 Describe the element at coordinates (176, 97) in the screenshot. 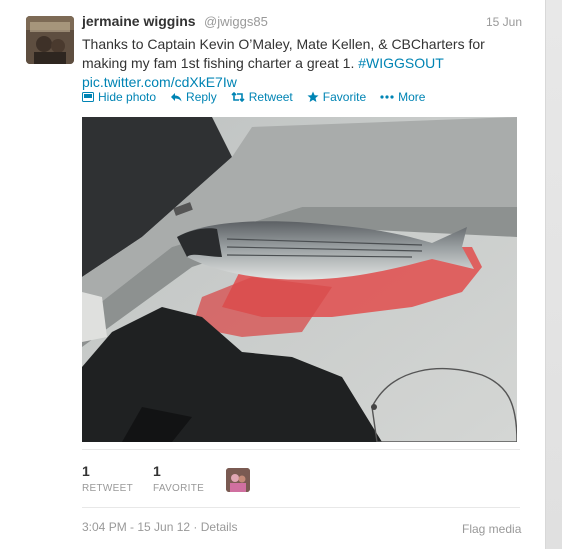

I see `reply-icon` at that location.